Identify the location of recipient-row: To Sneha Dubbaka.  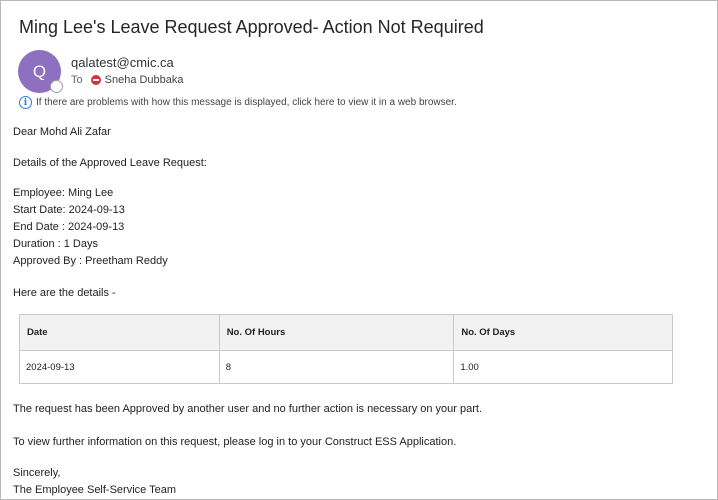
(127, 80).